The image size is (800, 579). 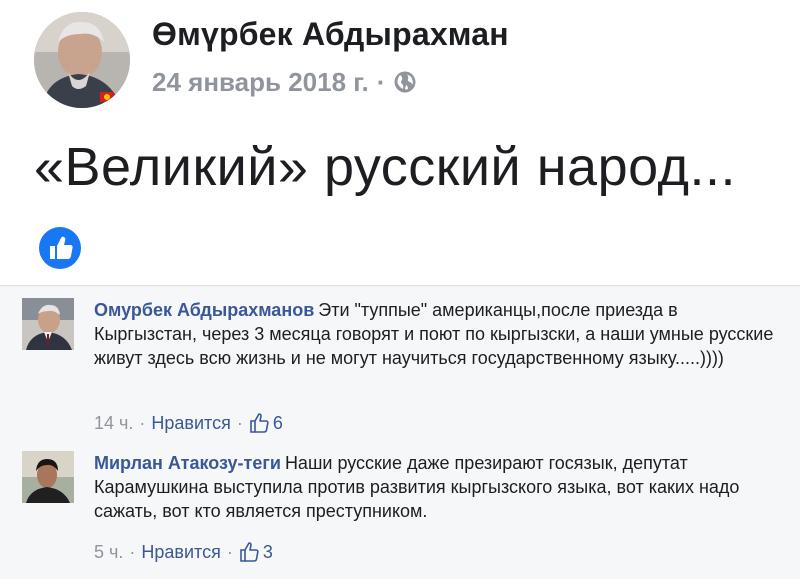 I want to click on post-meta: 24 январь 2018 г. ·, so click(x=284, y=82).